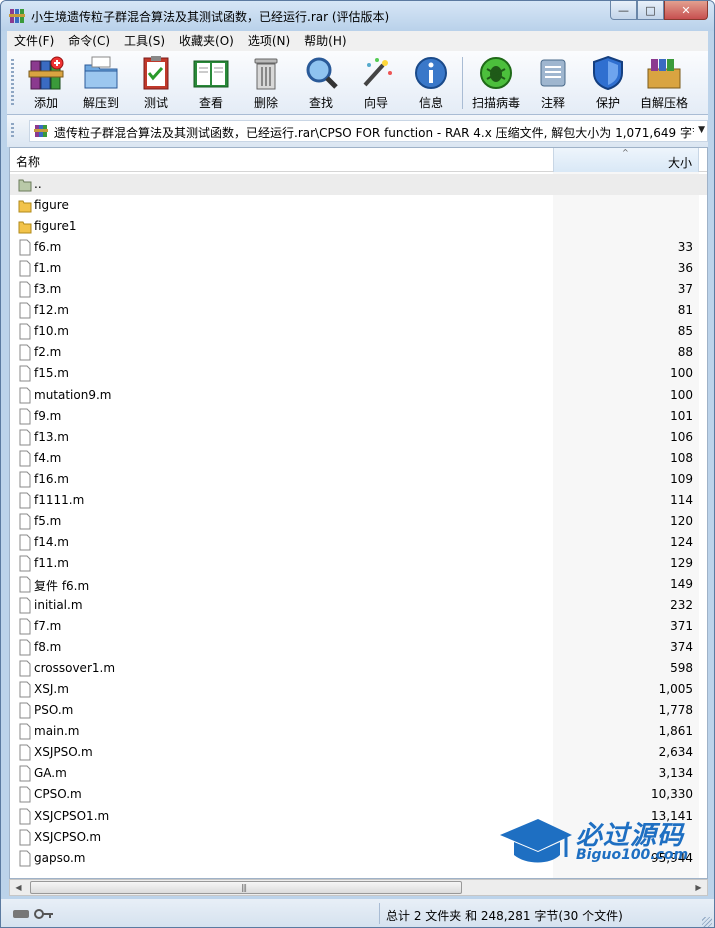  What do you see at coordinates (44, 914) in the screenshot?
I see `key-icon` at bounding box center [44, 914].